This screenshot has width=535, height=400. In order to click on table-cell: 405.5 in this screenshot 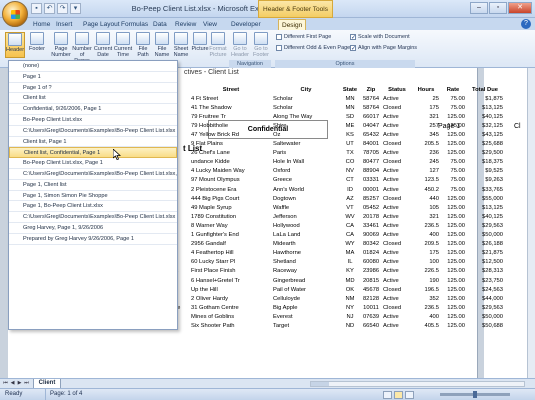, I will do `click(426, 325)`.